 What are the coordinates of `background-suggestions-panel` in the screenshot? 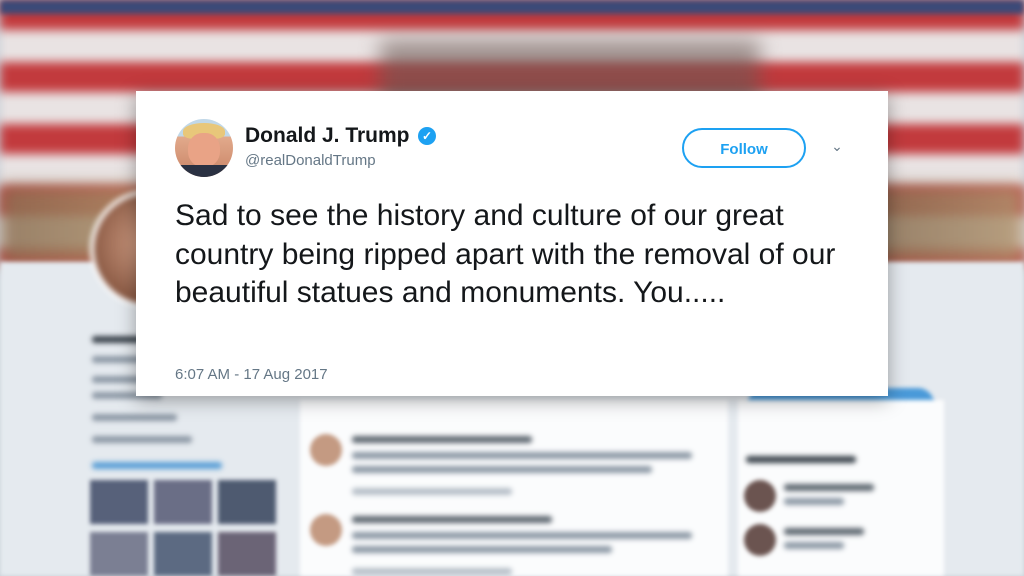 It's located at (841, 488).